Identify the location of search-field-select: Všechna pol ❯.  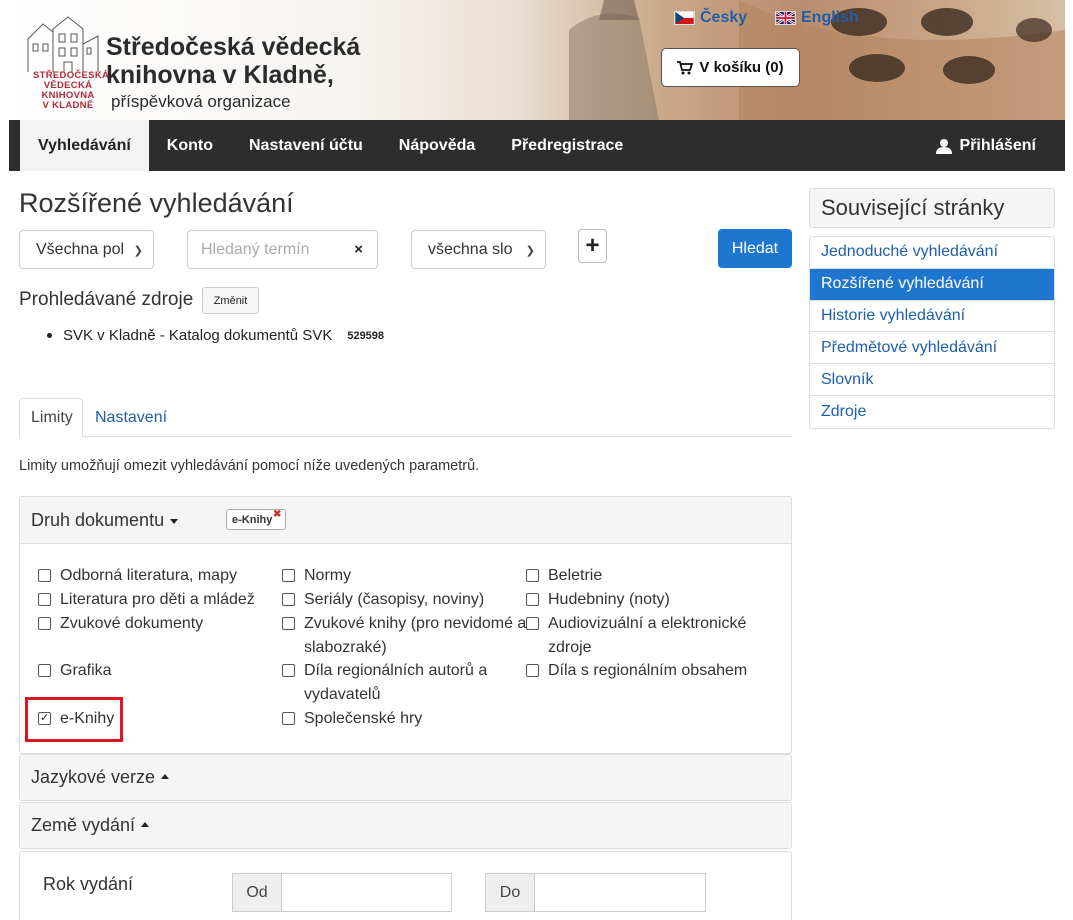
(86, 249).